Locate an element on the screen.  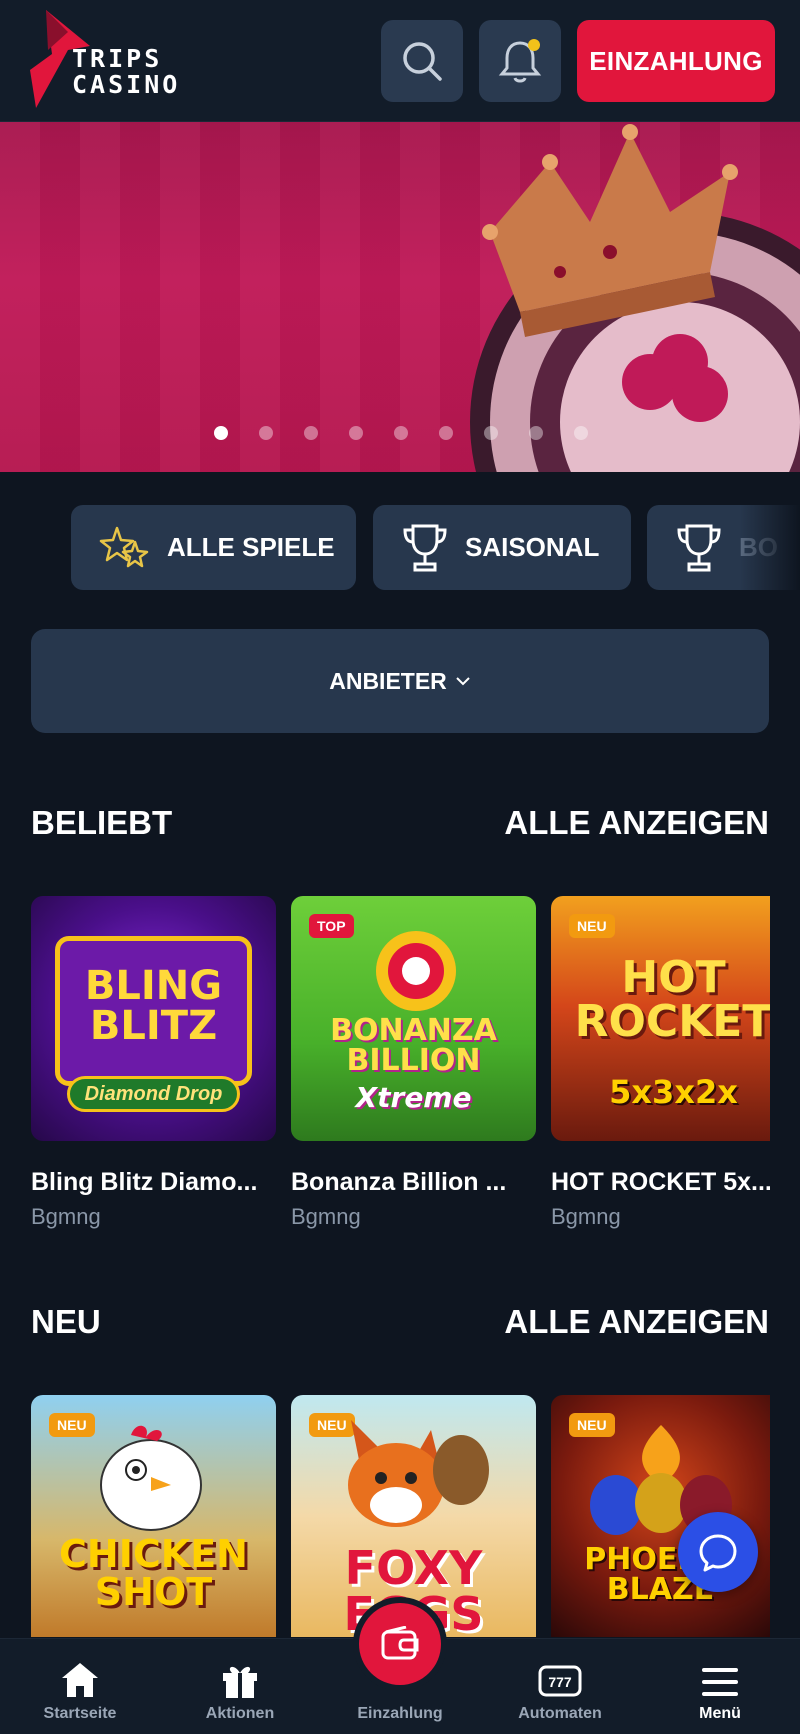
svg-text: 777 is located at coordinates (560, 1682).